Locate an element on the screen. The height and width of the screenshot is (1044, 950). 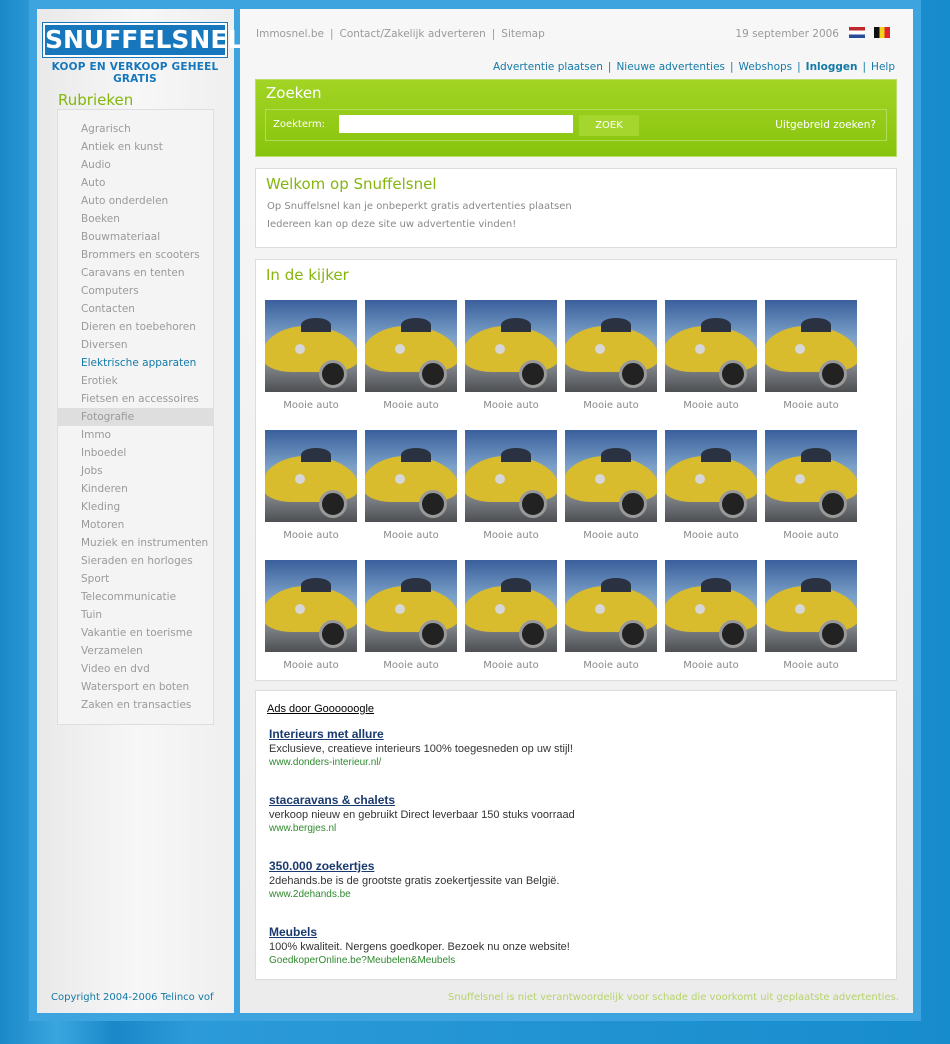
category-item: Watersport en boten is located at coordinates (135, 687).